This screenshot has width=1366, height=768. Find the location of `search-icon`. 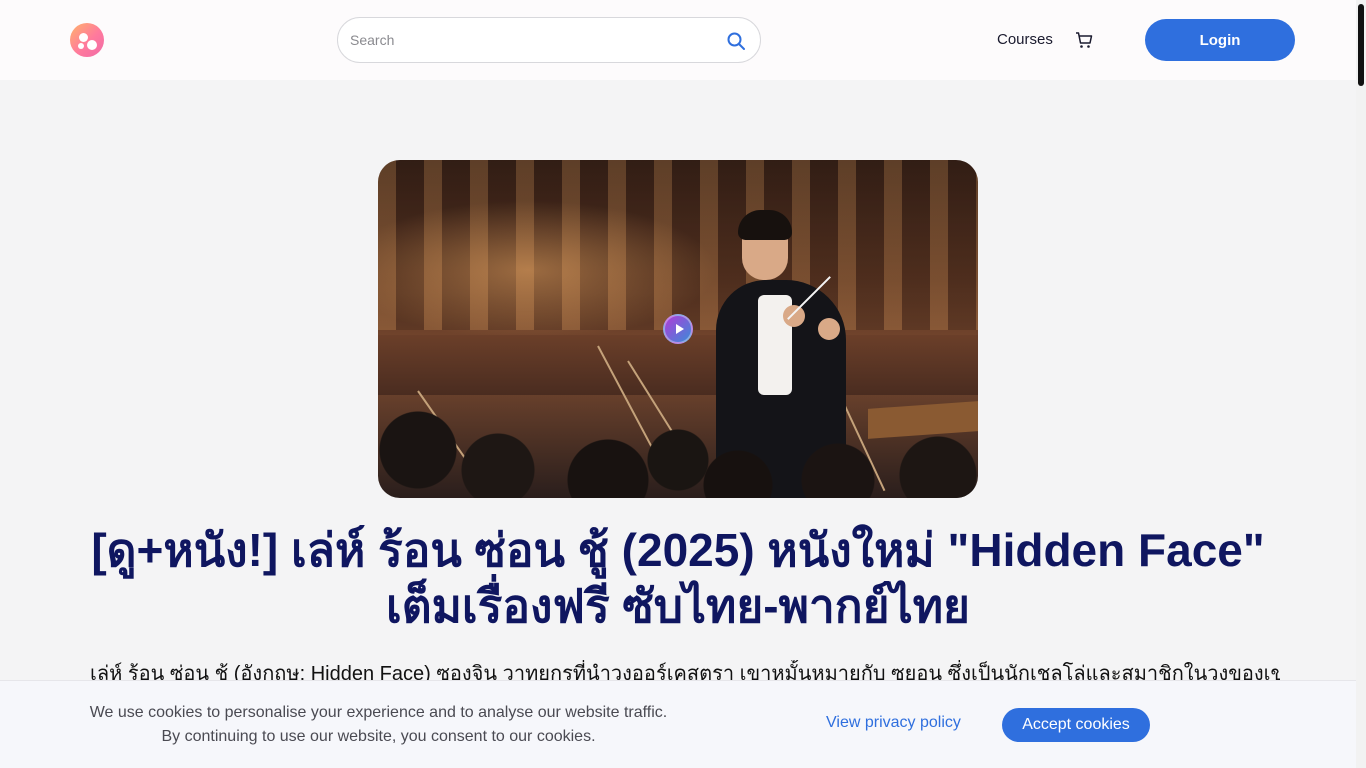

search-icon is located at coordinates (736, 41).